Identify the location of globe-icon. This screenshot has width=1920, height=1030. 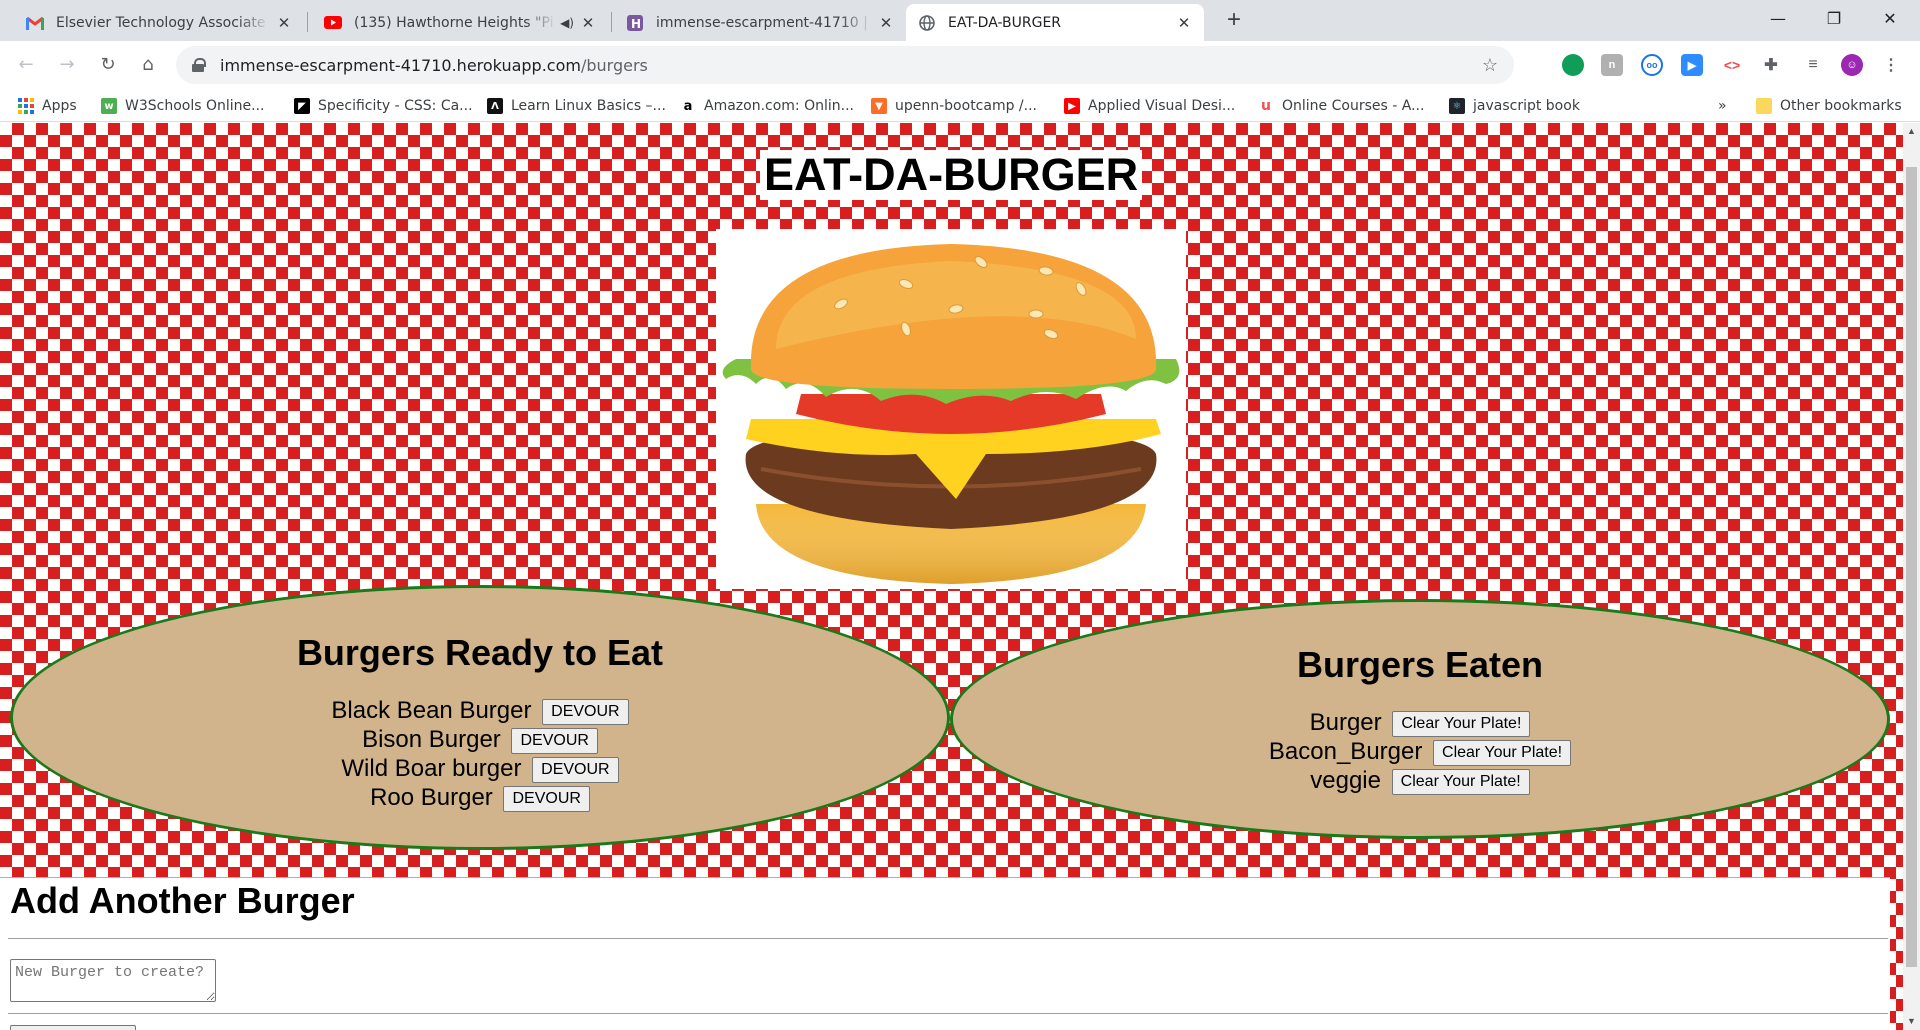
(927, 23).